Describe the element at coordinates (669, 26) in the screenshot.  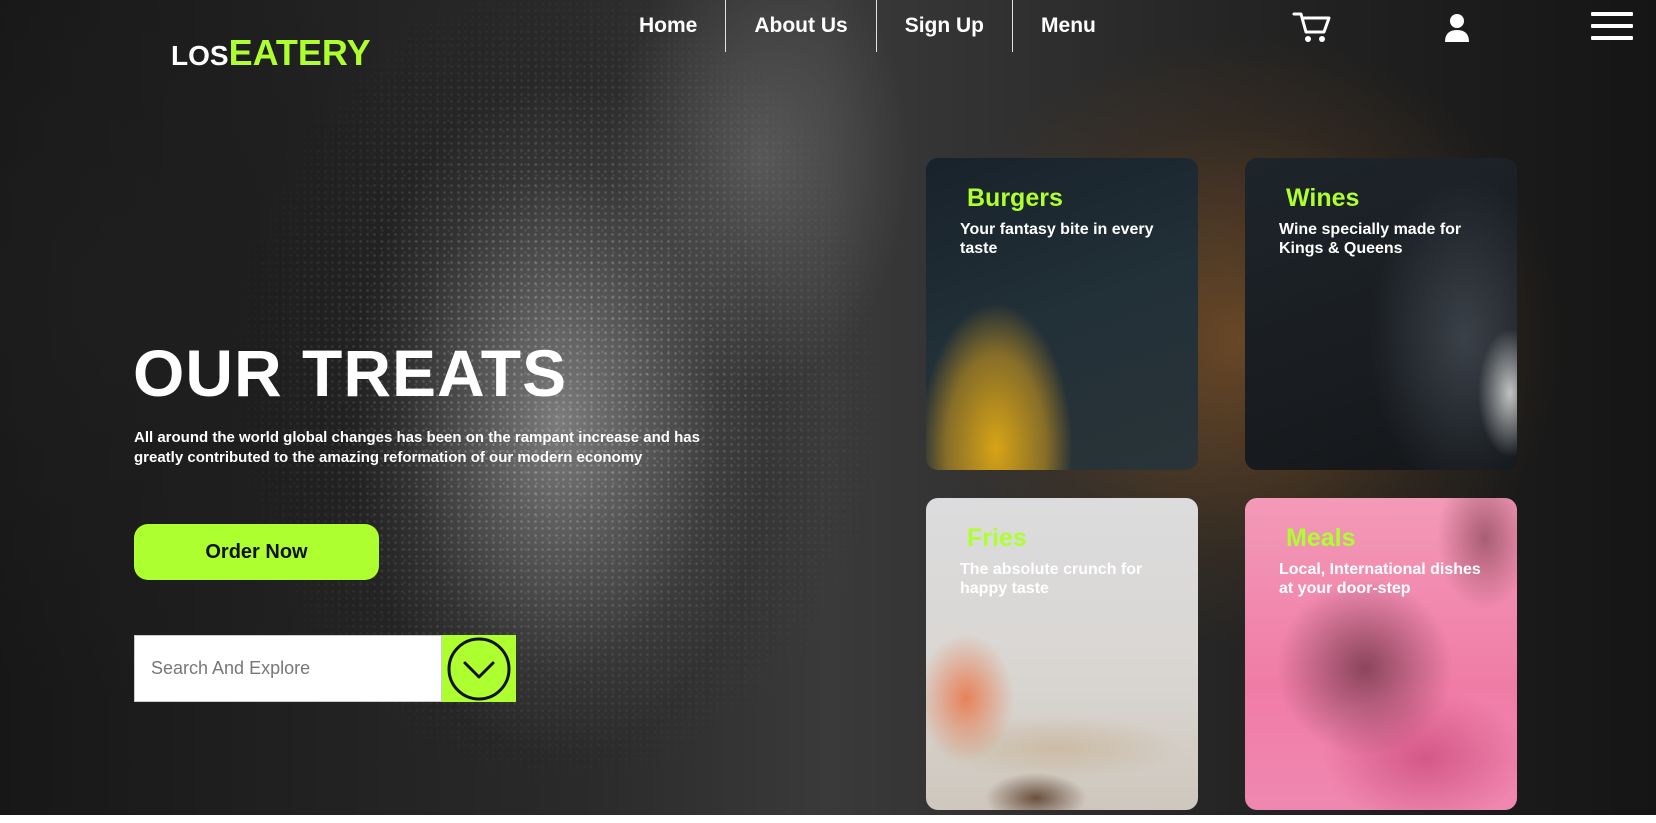
I see `nav-home: Home` at that location.